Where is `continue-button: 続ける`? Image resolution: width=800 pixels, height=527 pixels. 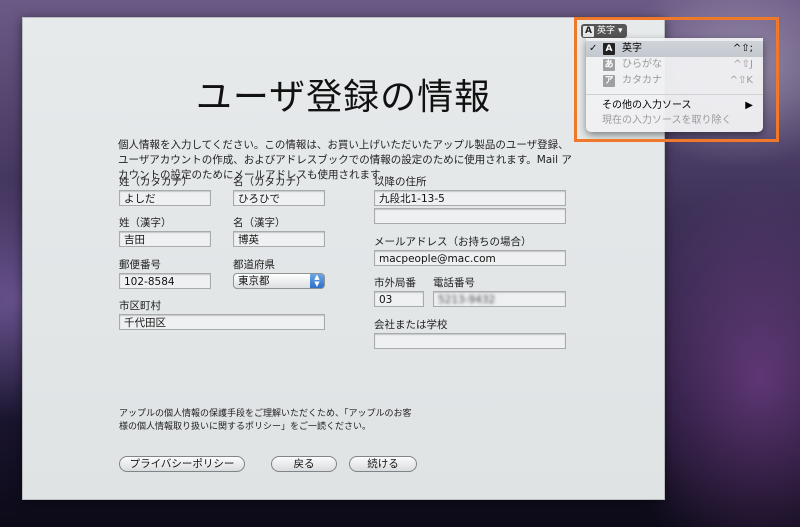
continue-button: 続ける is located at coordinates (383, 464).